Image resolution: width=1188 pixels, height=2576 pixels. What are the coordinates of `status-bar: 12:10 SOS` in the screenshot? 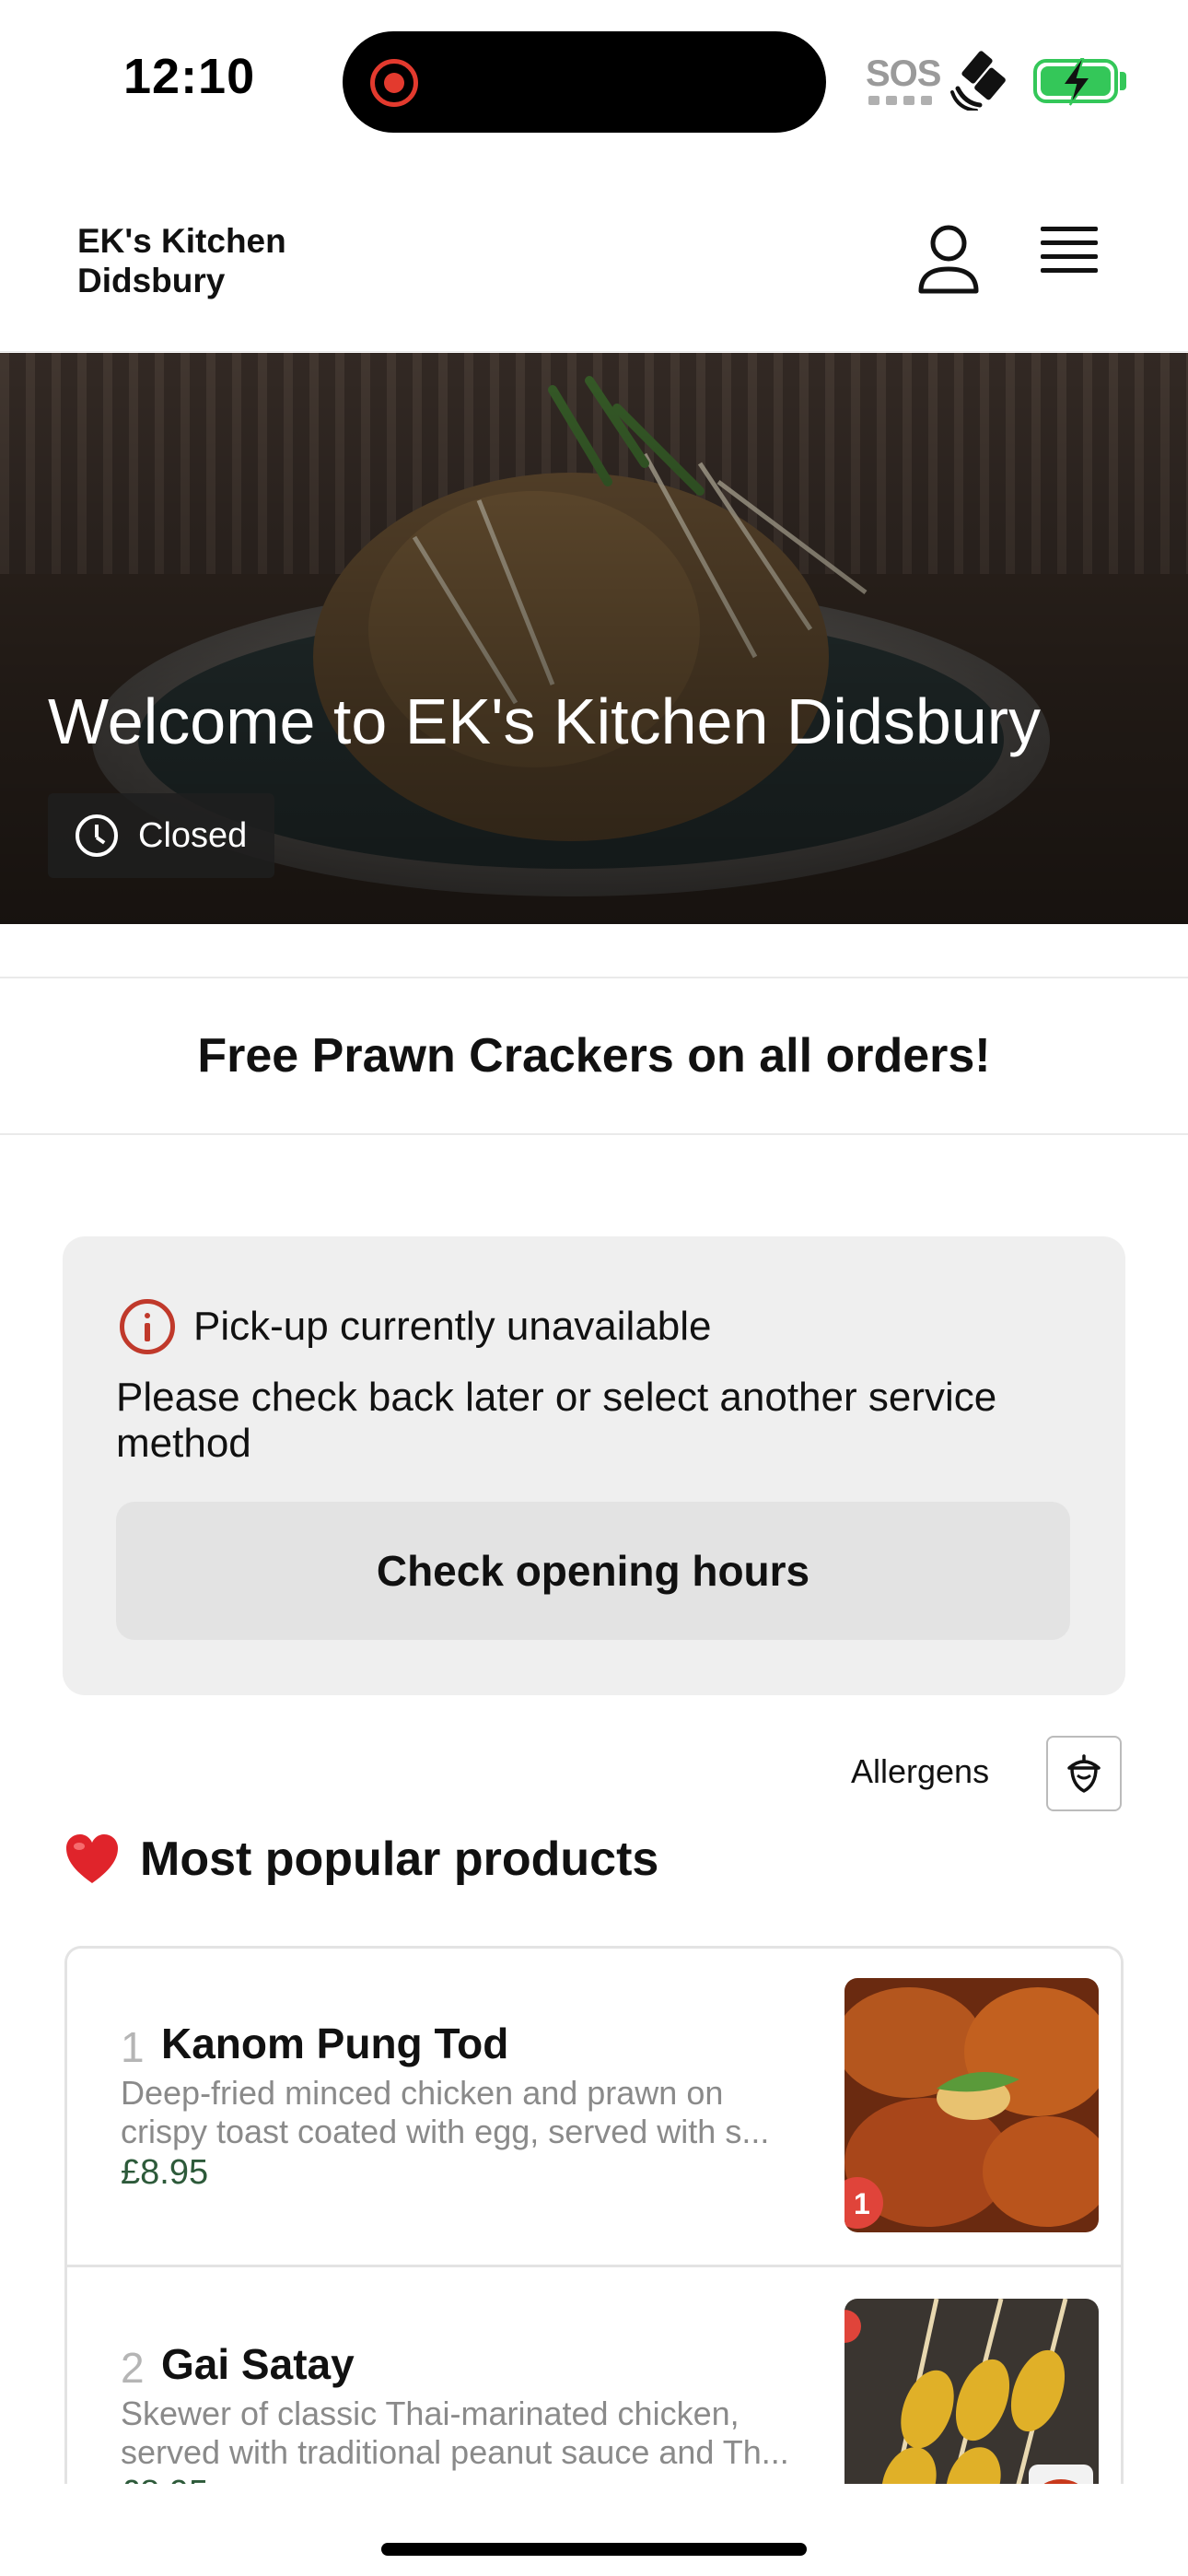 It's located at (594, 78).